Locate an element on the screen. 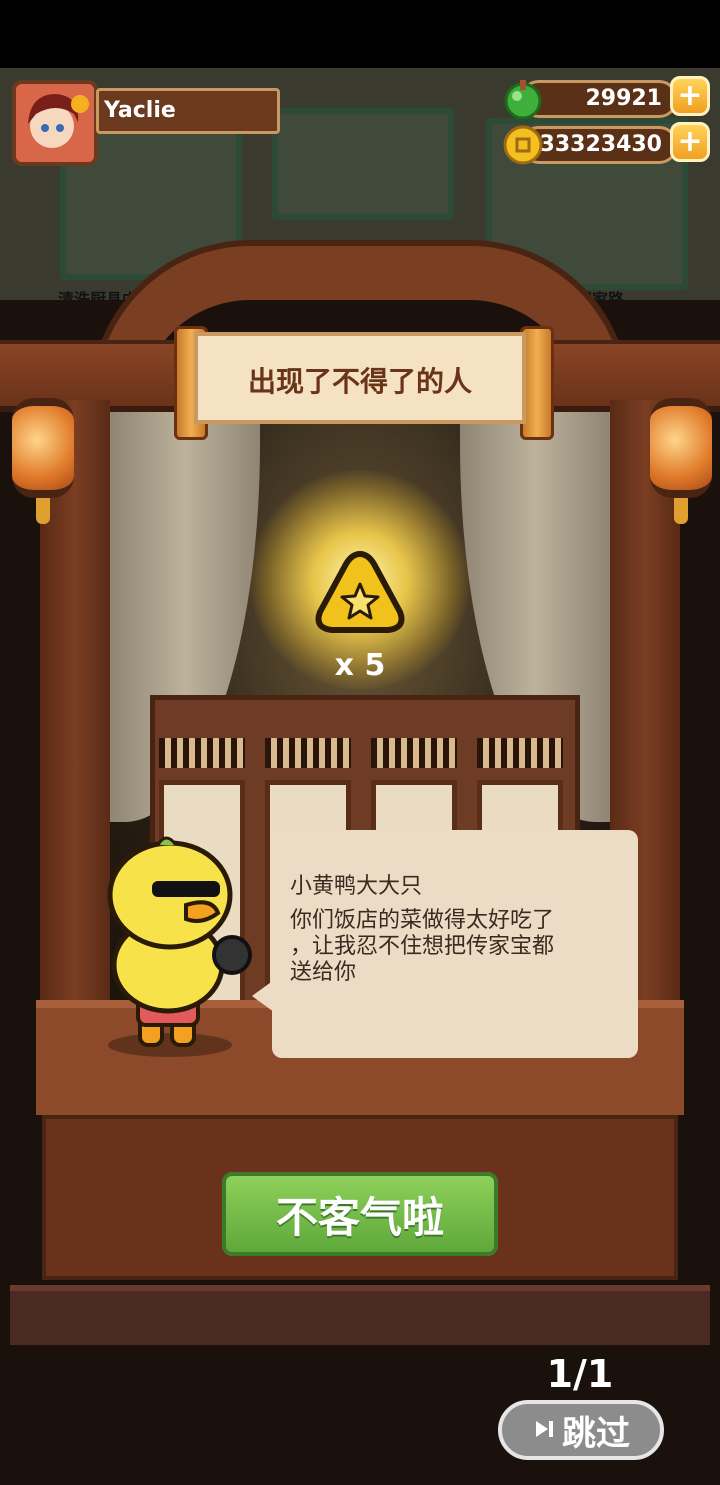 The height and width of the screenshot is (1485, 720). coin-currency-value: 33323430 is located at coordinates (600, 144).